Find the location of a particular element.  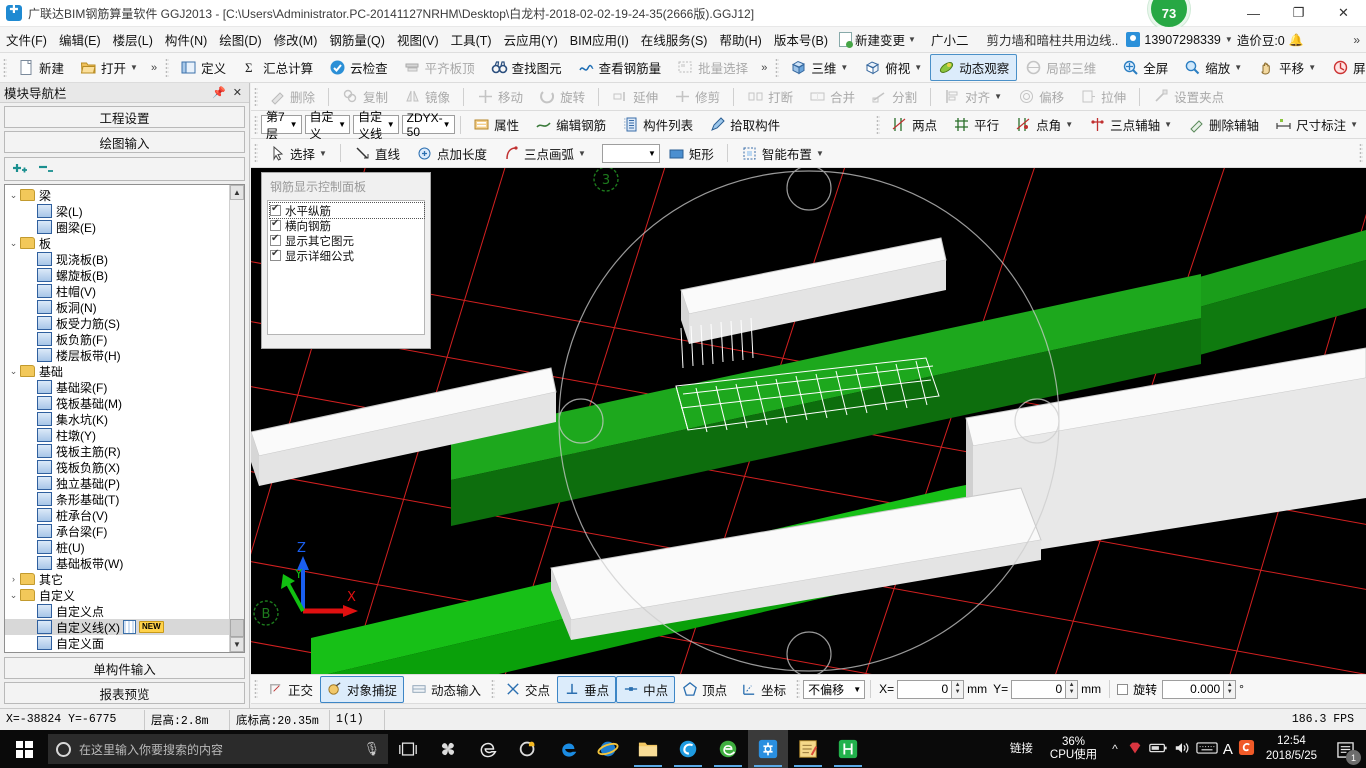

extend-button: 延伸 is located at coordinates (635, 96).